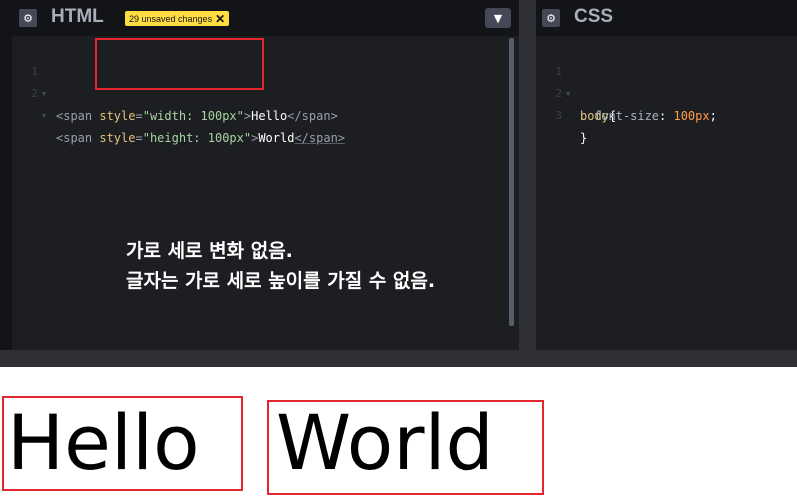  What do you see at coordinates (276, 138) in the screenshot?
I see `element-text: World` at bounding box center [276, 138].